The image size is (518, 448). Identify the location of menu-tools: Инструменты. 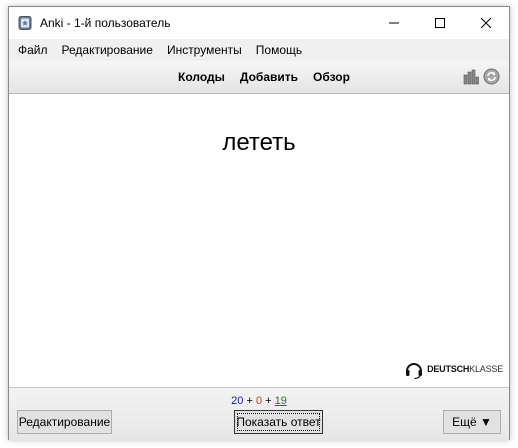
(204, 50).